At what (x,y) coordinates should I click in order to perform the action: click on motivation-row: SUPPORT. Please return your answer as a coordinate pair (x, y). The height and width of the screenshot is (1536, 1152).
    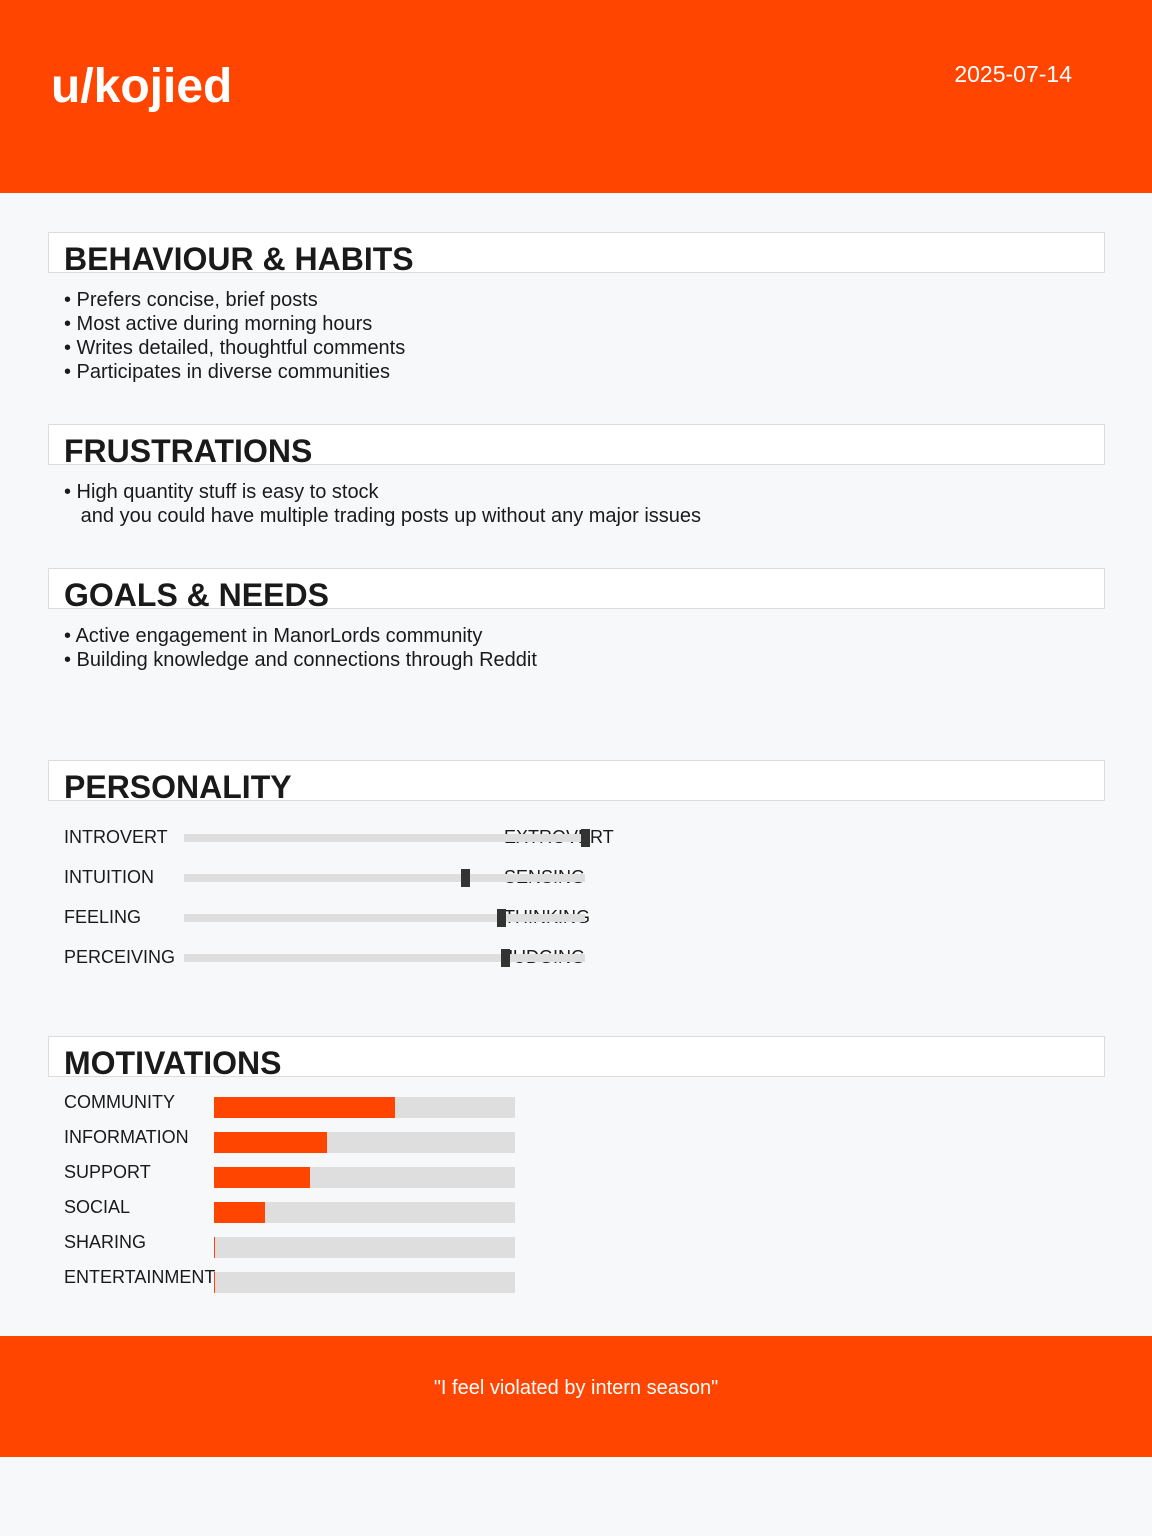
    Looking at the image, I should click on (294, 1176).